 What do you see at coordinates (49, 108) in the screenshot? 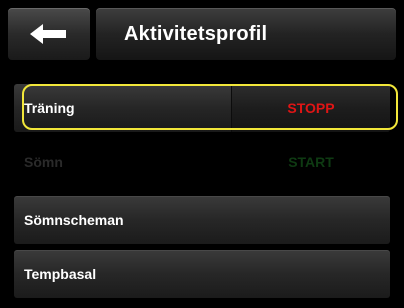
I see `list-item-label: Träning` at bounding box center [49, 108].